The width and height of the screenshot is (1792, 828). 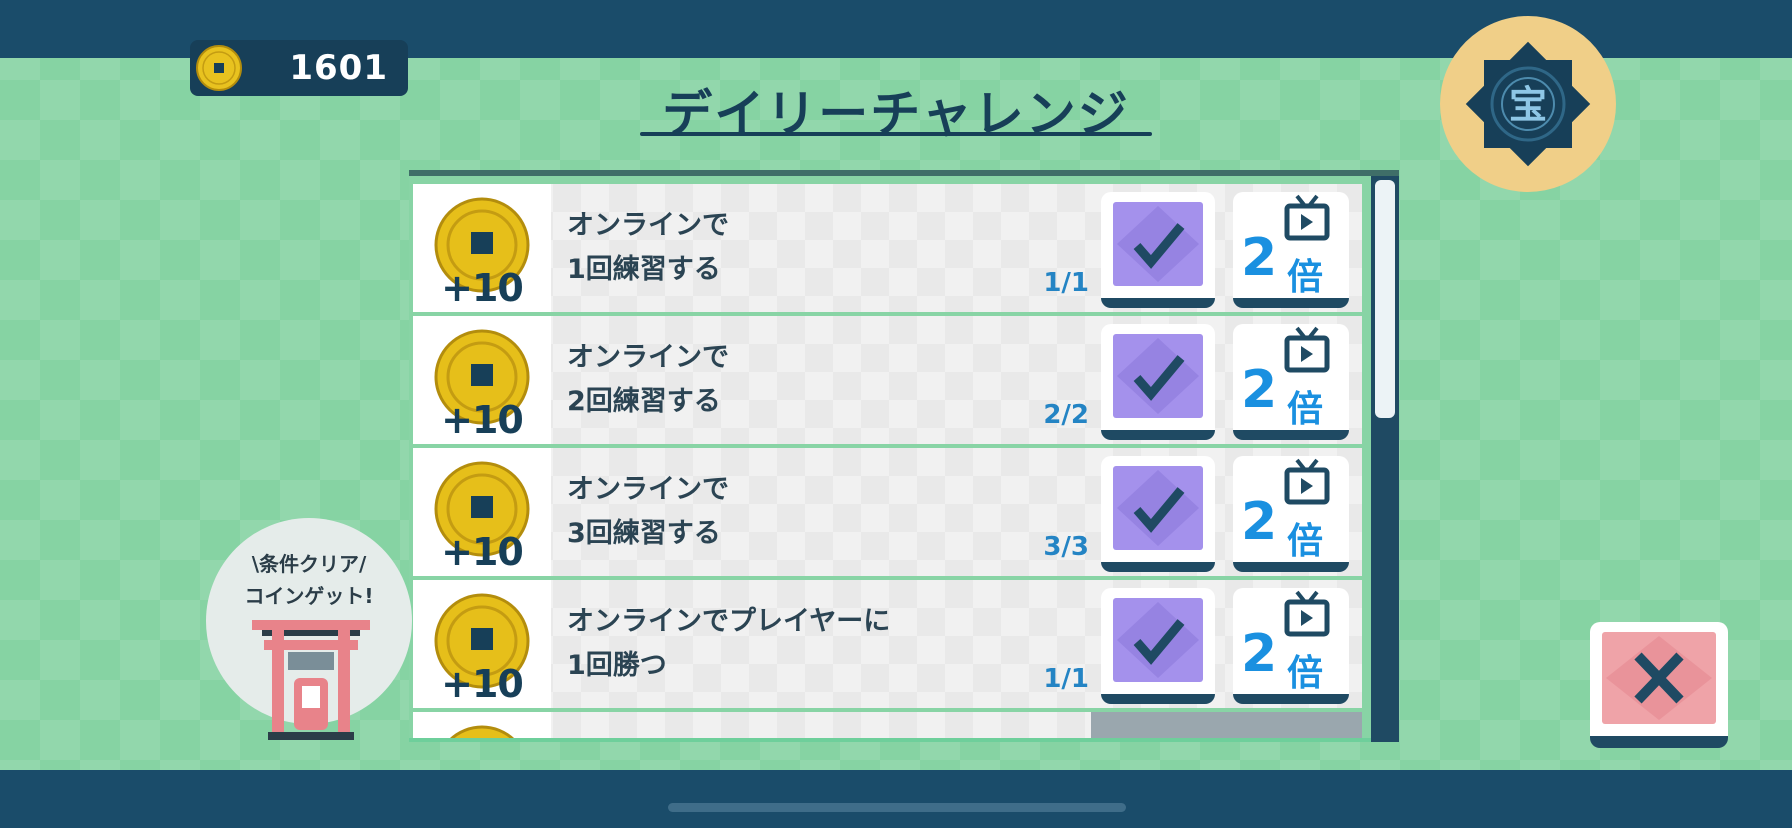 I want to click on mission-progress: 3/3, so click(x=1066, y=547).